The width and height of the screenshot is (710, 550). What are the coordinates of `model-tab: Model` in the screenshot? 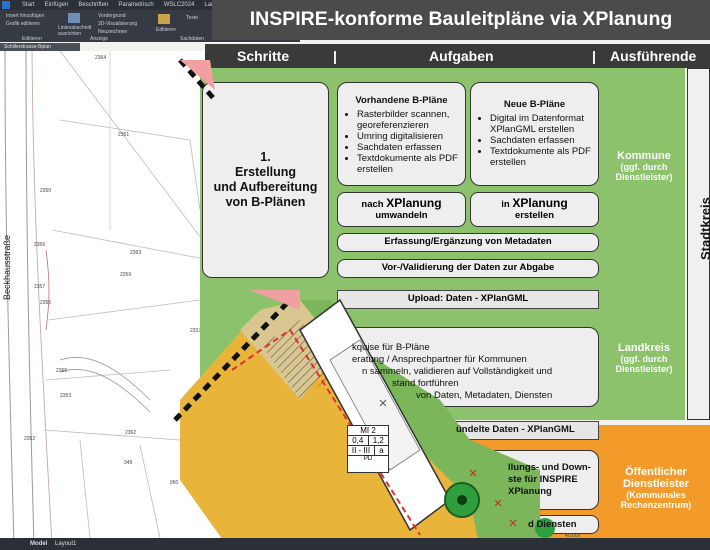 It's located at (38, 544).